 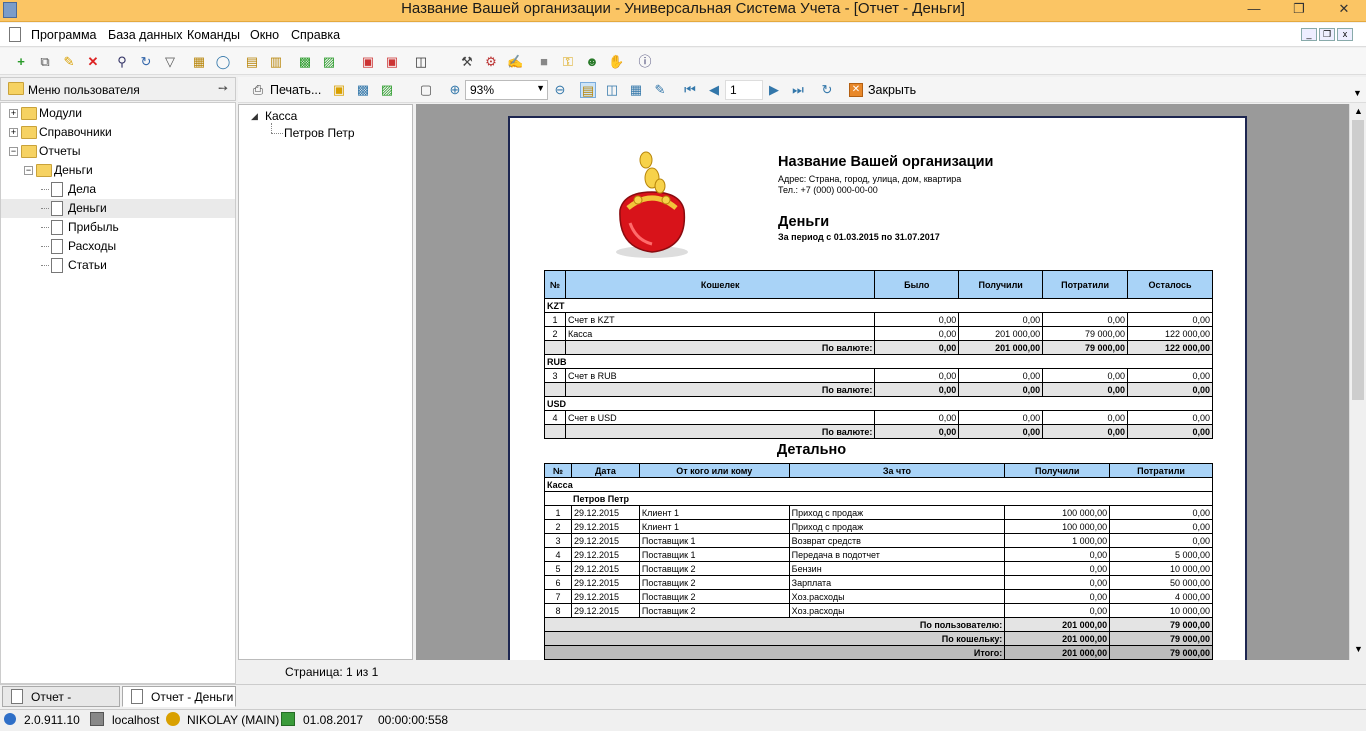 I want to click on two-page-icon: ◫, so click(x=612, y=90).